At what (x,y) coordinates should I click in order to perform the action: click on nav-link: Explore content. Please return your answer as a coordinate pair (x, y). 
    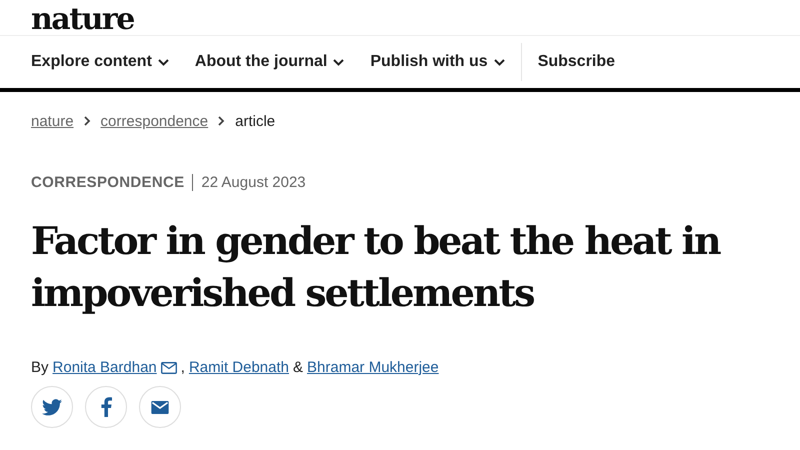
    Looking at the image, I should click on (100, 62).